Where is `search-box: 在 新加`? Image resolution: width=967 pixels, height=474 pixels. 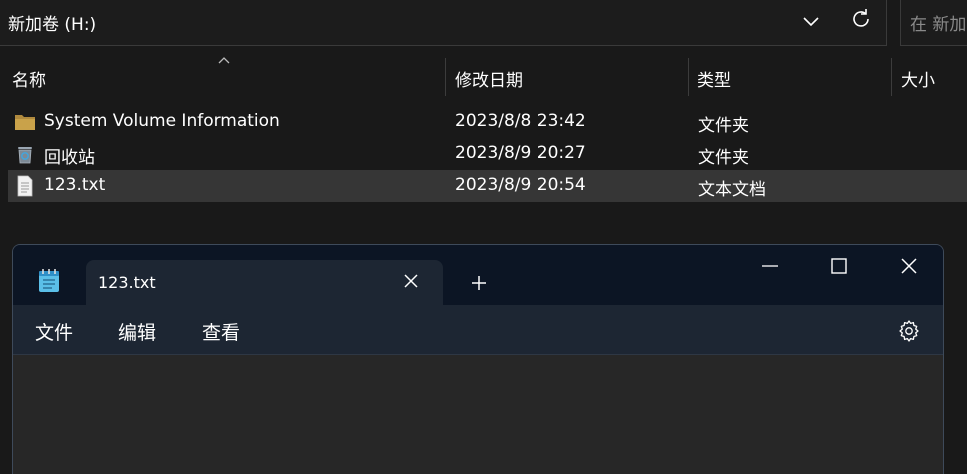 search-box: 在 新加 is located at coordinates (933, 23).